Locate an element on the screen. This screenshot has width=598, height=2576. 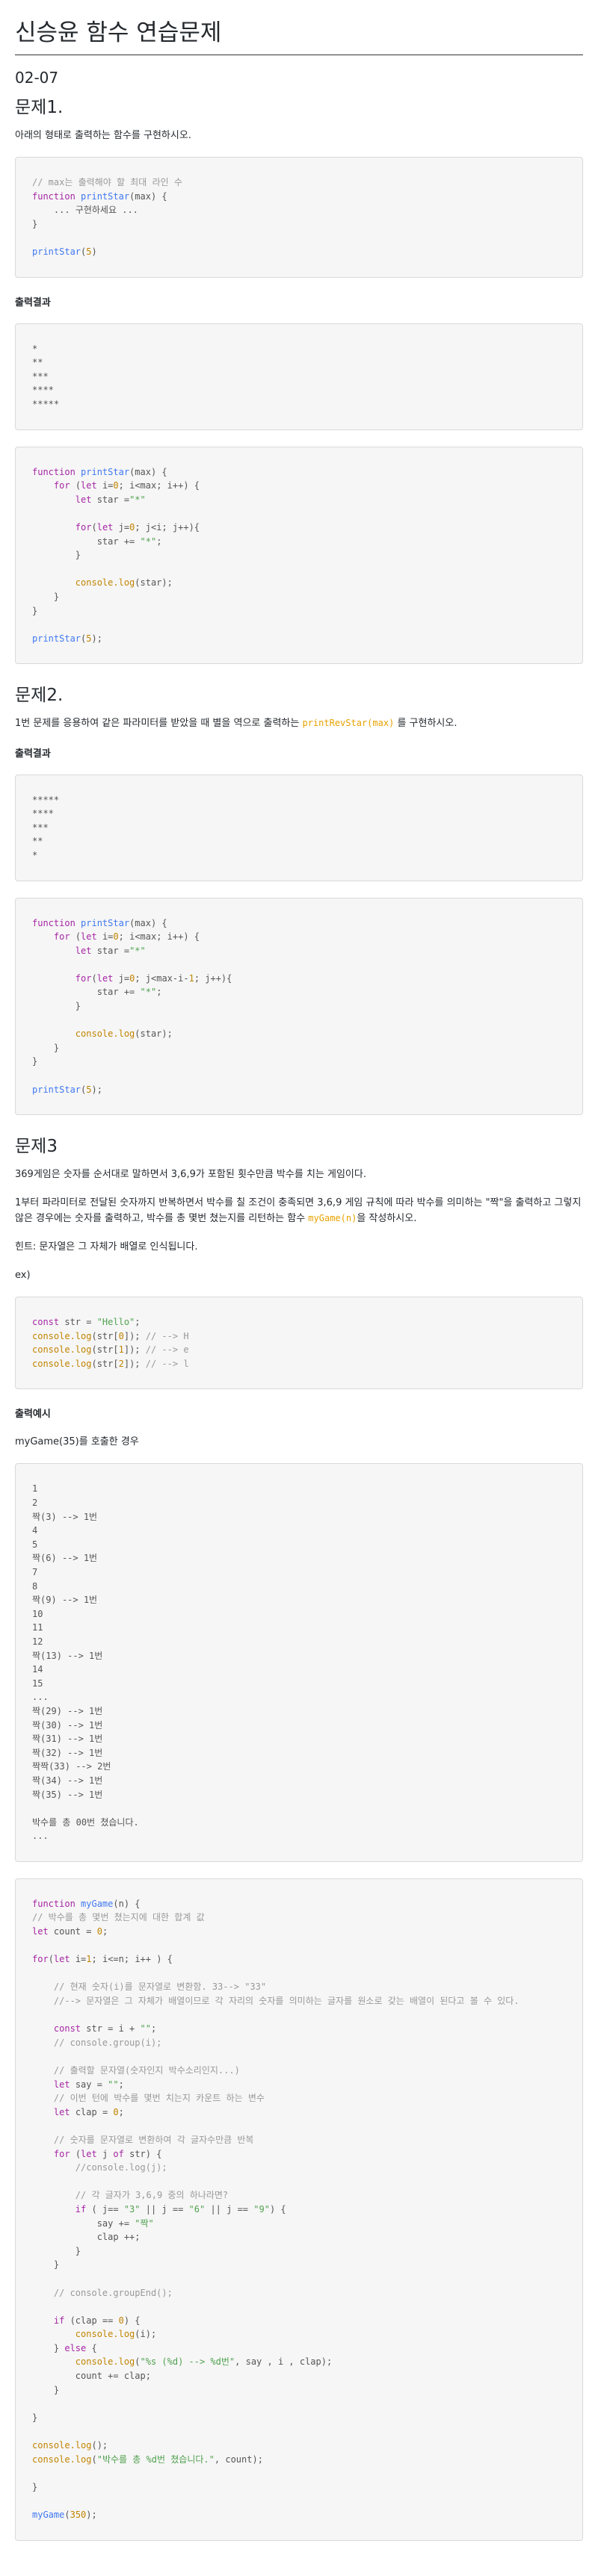
problem3-heading: 문제3 is located at coordinates (36, 1147).